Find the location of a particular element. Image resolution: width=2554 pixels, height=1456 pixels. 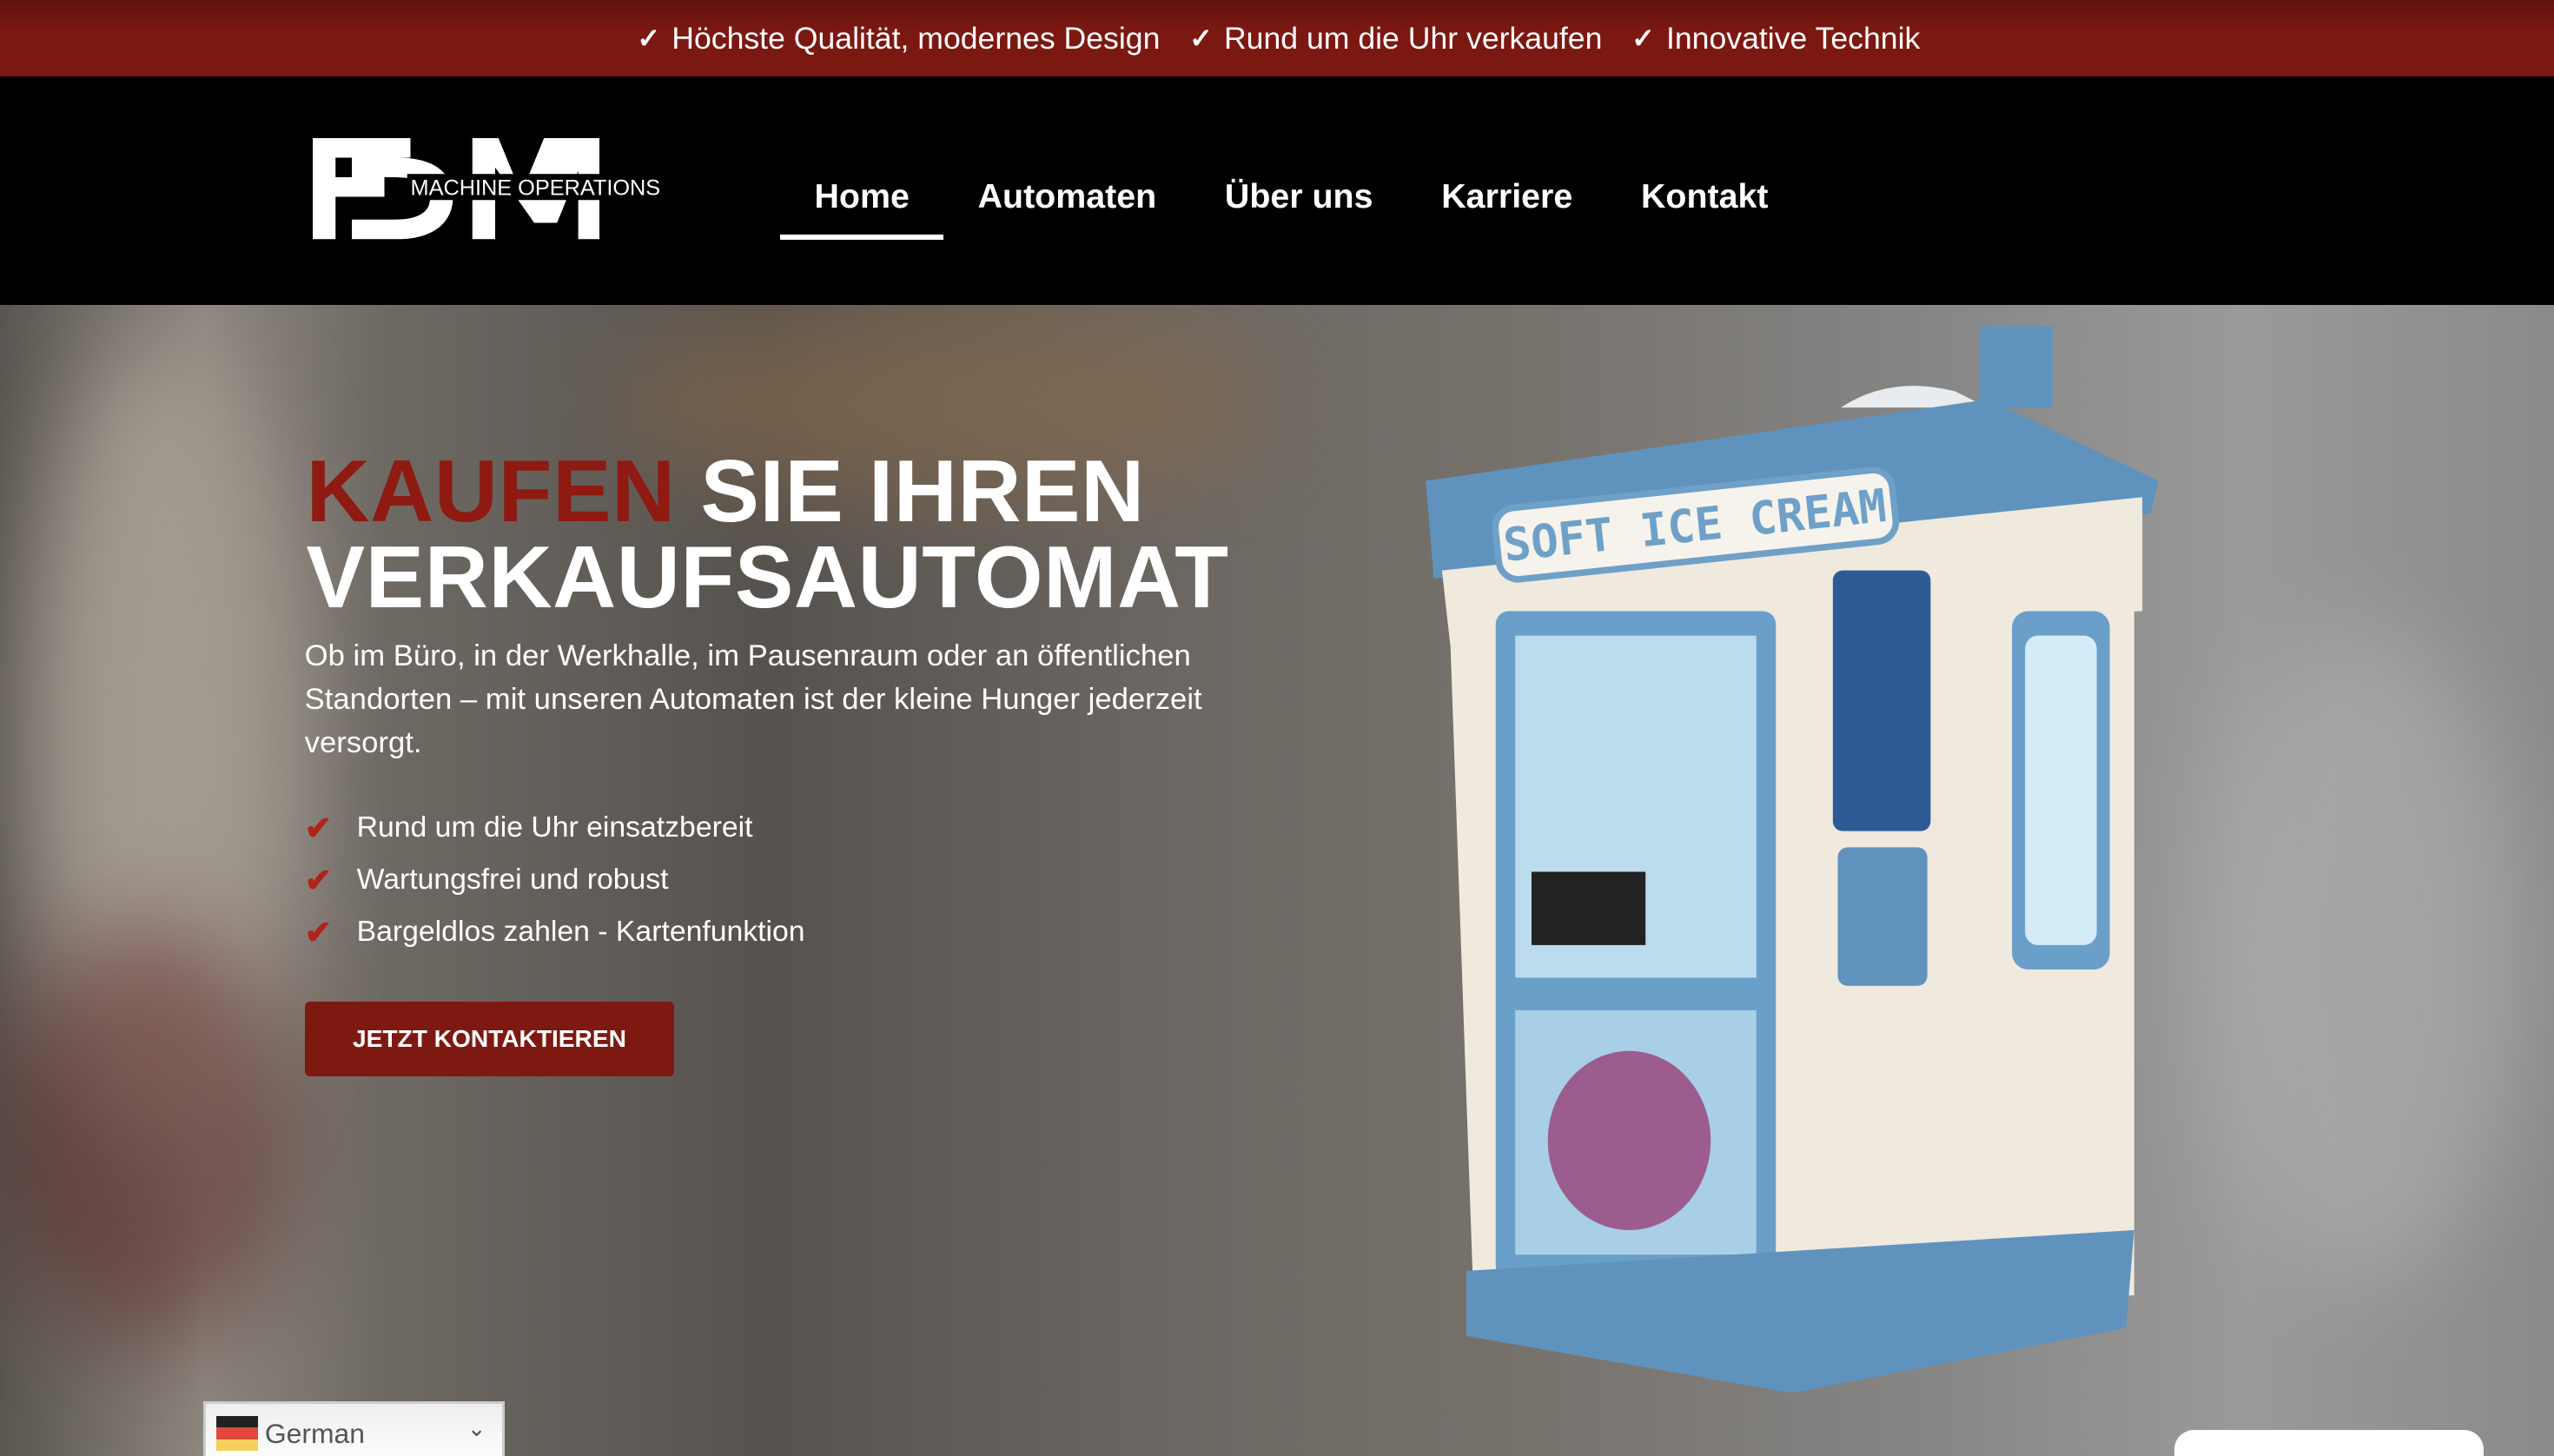

fdm-logo: MACHINE OPERATIONS is located at coordinates (496, 190).